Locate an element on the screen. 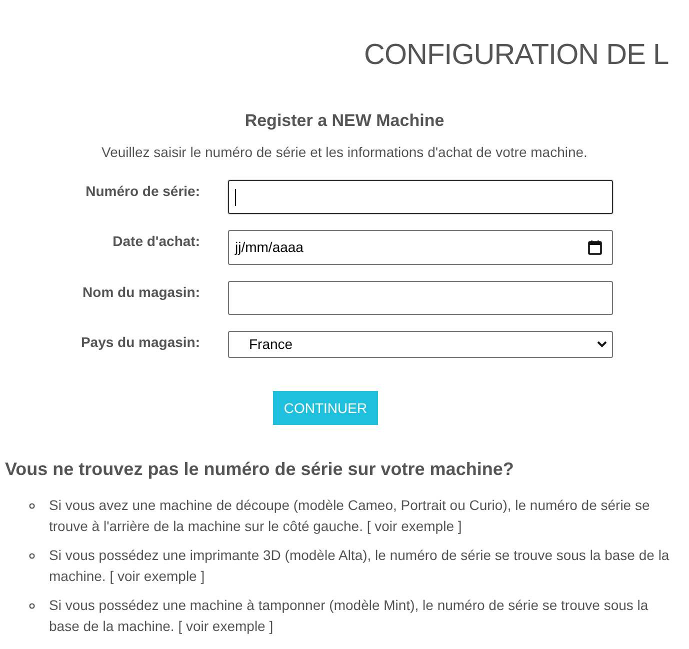  help-text: Si vous avez une machine de découpe (modèle Cameo, Portrait ou Curio), le numéro de série se trouve à l'arrière de la machine sur le côté gauche. [ voir exemple ] is located at coordinates (350, 516).